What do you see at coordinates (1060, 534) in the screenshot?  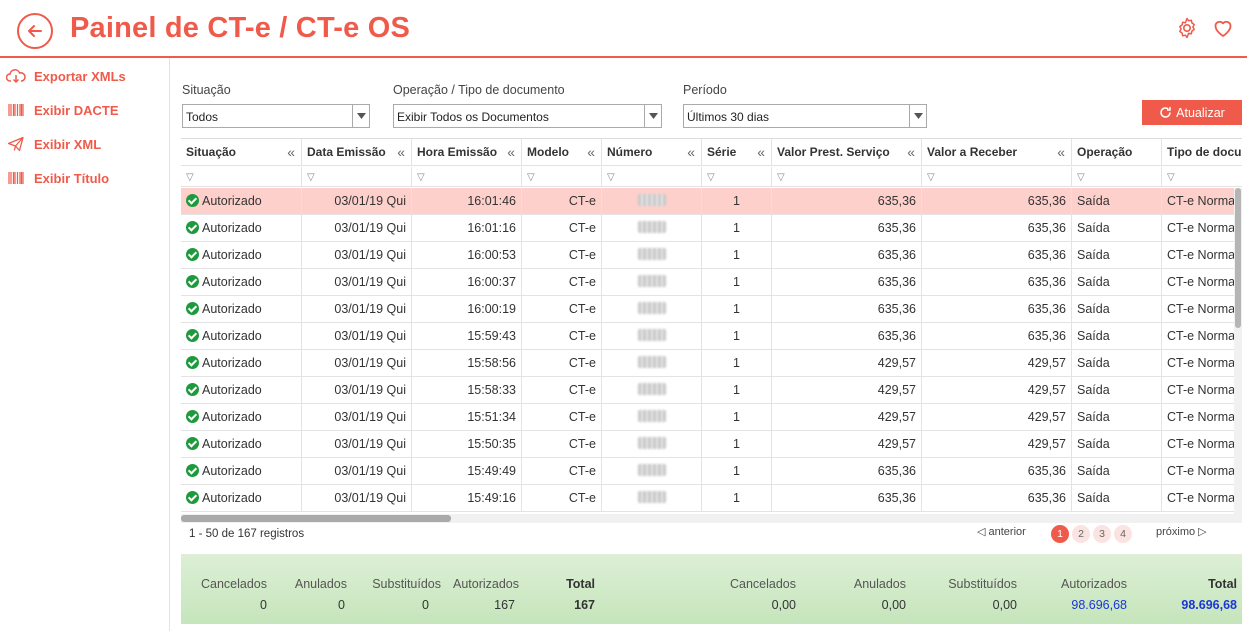 I see `page-1-button: 1` at bounding box center [1060, 534].